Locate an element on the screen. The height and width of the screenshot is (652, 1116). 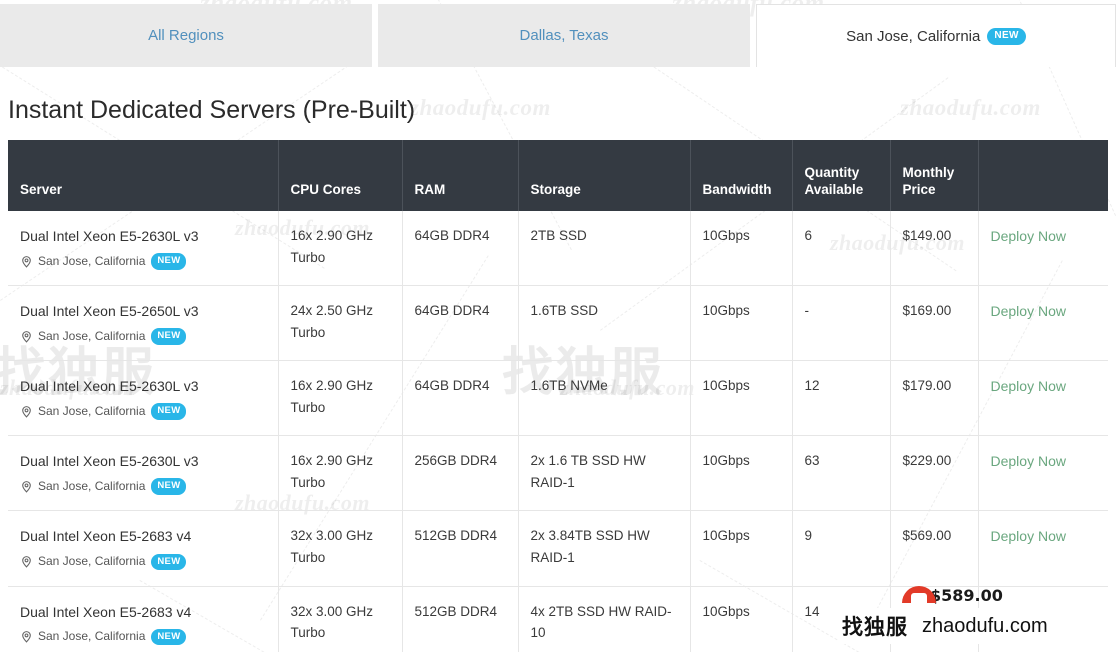
site-logo-watermark: 找独服 zhaodufu.com is located at coordinates (946, 626).